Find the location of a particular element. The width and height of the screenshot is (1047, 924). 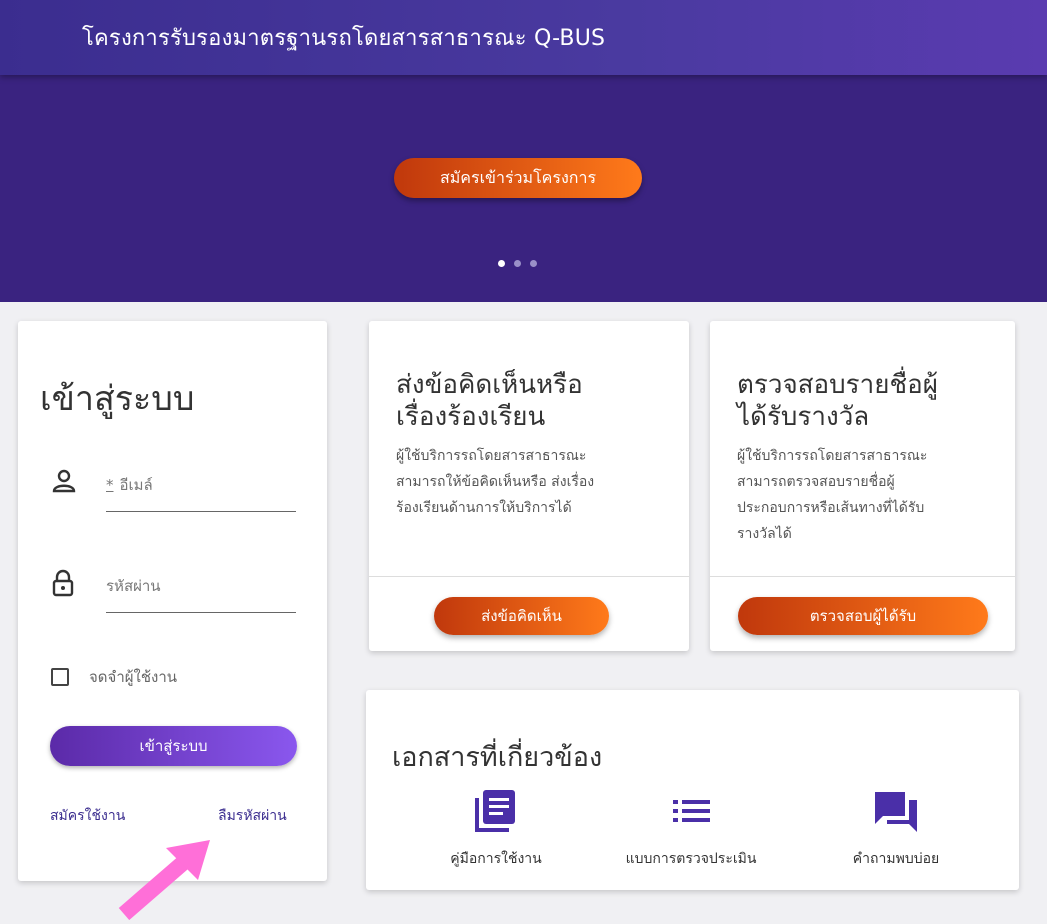

doc-manual-label: คู่มือการใช้งาน is located at coordinates (496, 859).